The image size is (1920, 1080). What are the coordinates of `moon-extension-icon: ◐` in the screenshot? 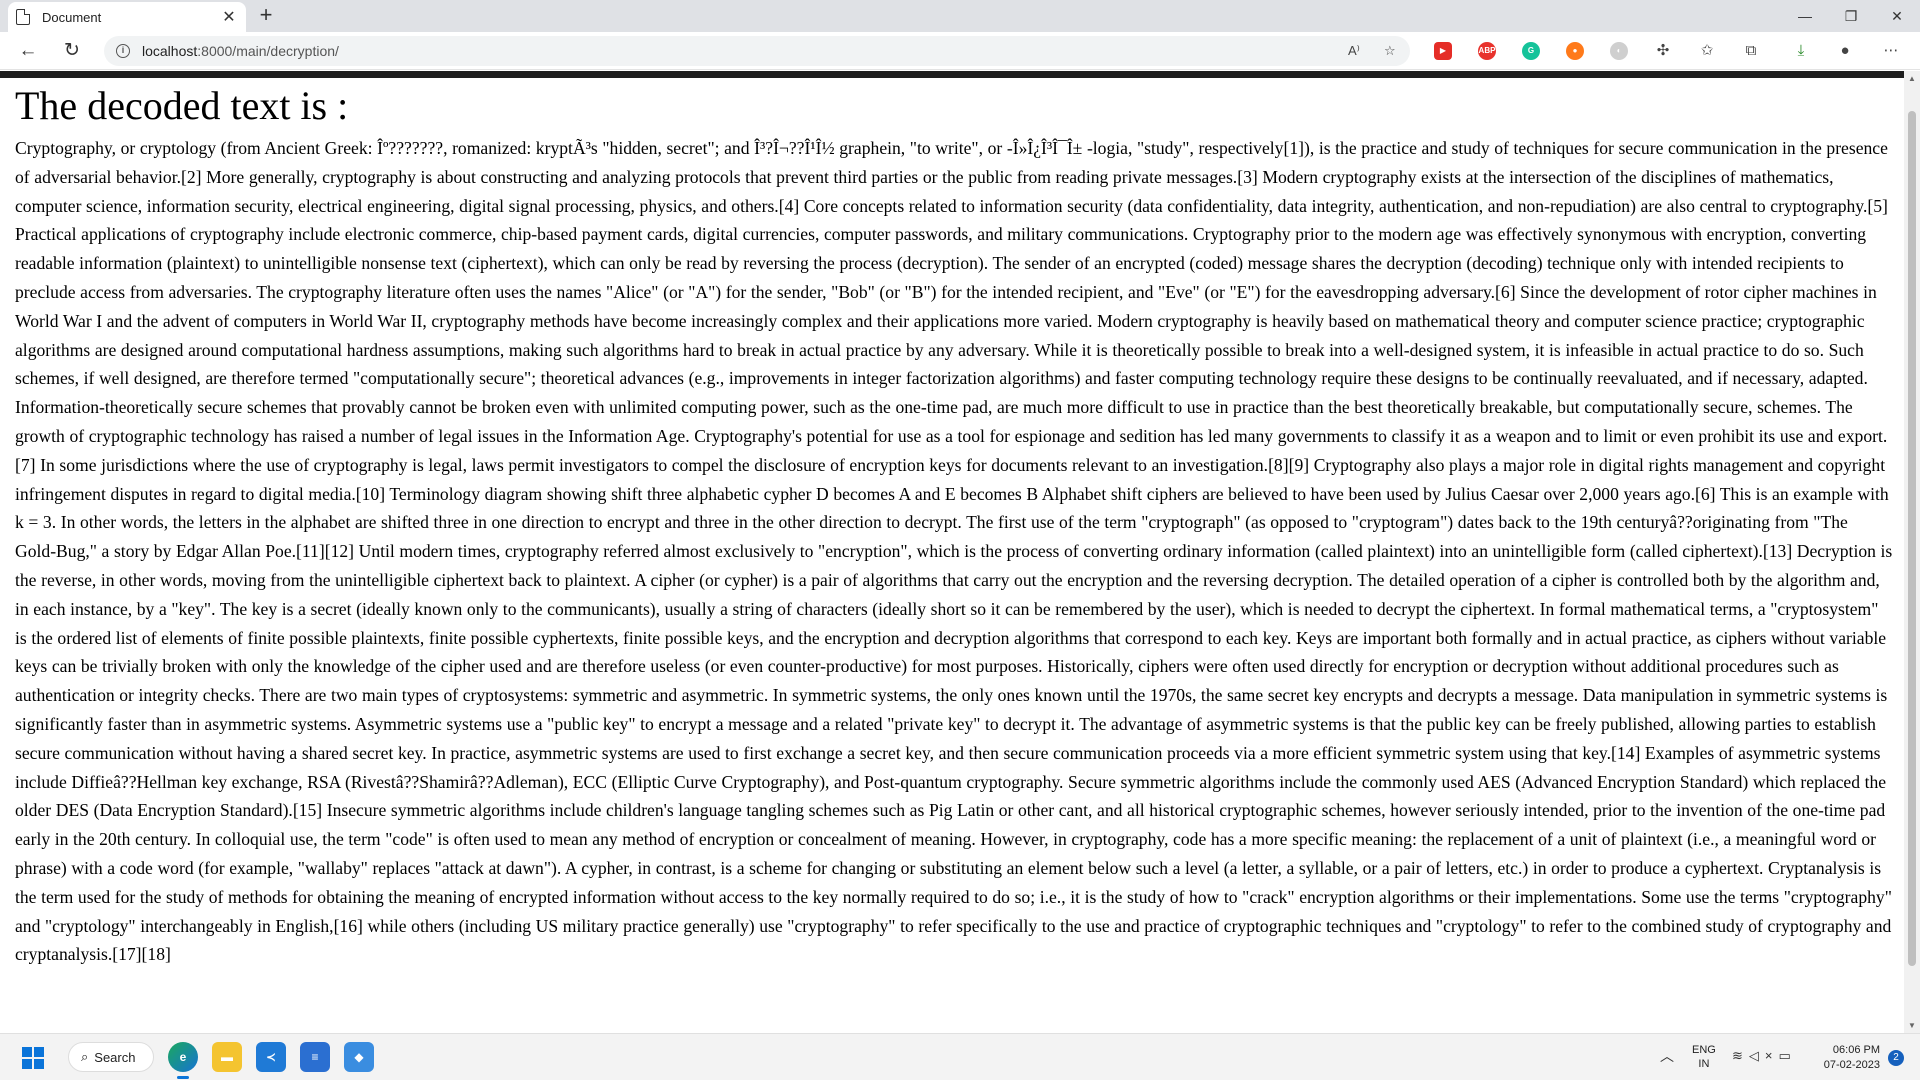 It's located at (1619, 51).